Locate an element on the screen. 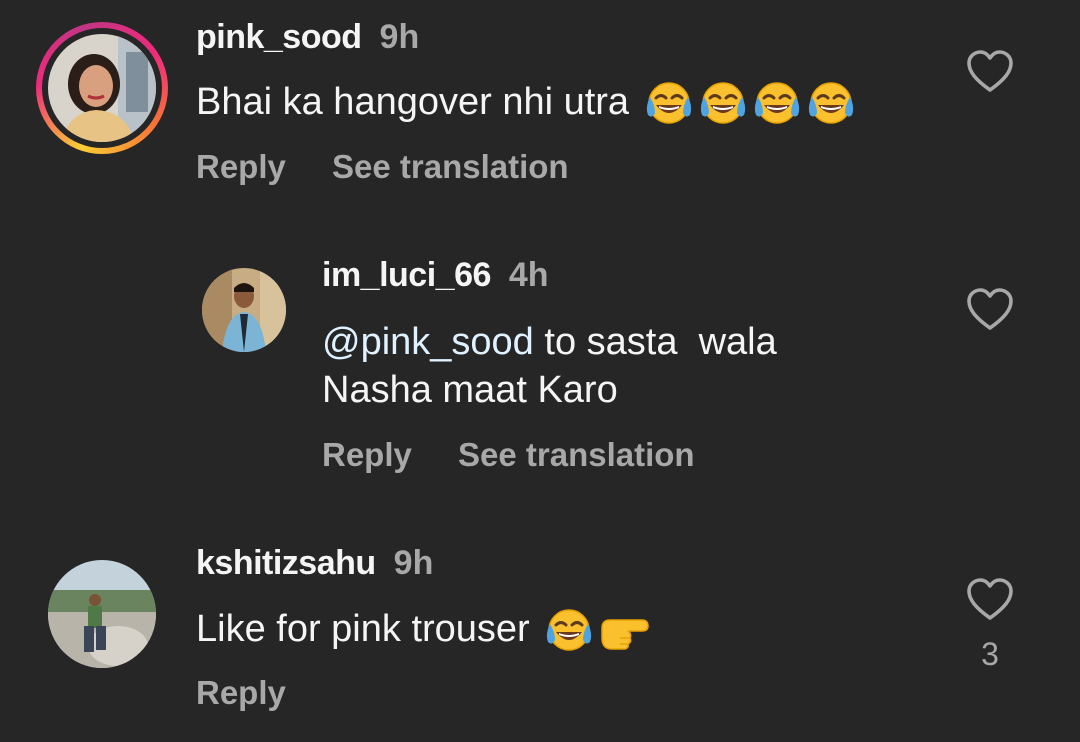 The image size is (1080, 742). comment-username: kshitizsahu 9h is located at coordinates (314, 563).